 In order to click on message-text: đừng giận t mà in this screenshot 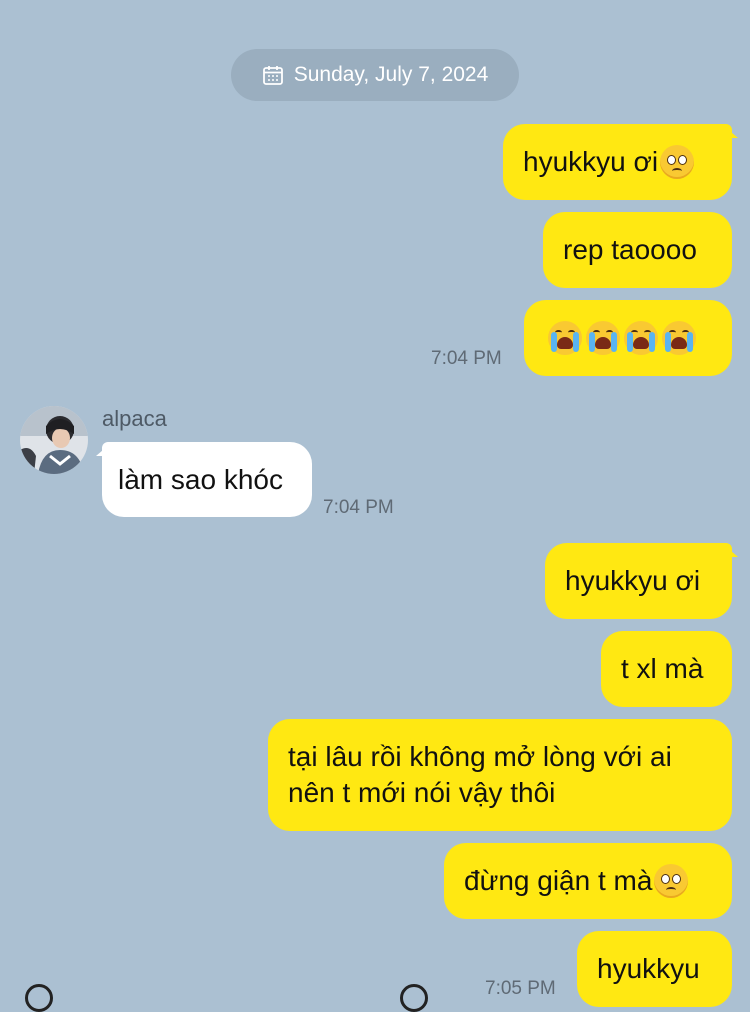, I will do `click(558, 880)`.